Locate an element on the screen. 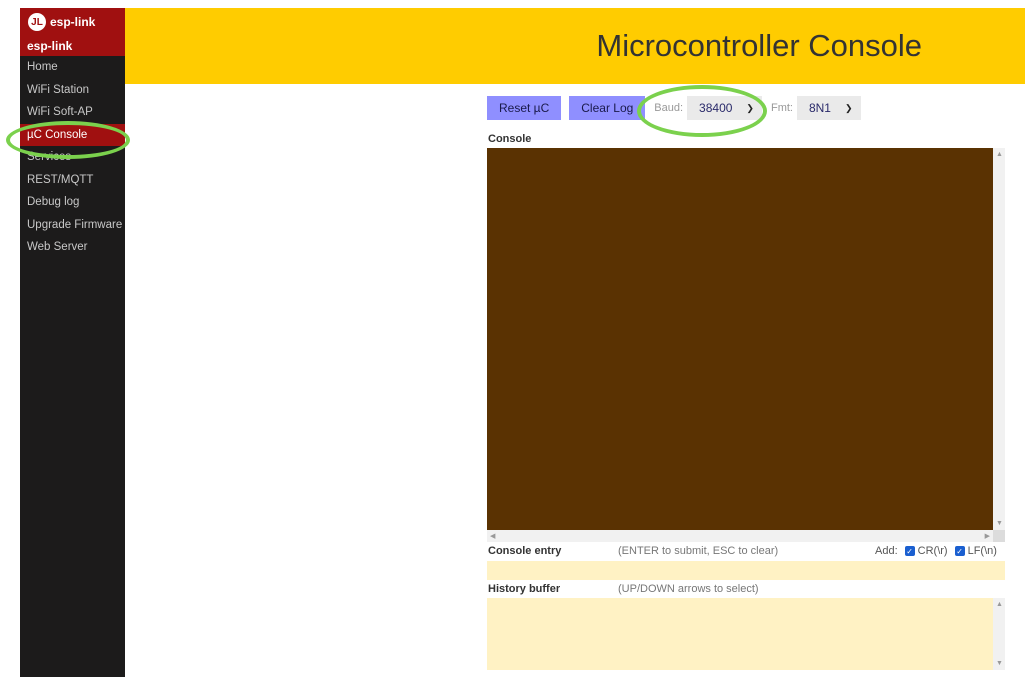  sidebar-item-services: Services is located at coordinates (72, 157).